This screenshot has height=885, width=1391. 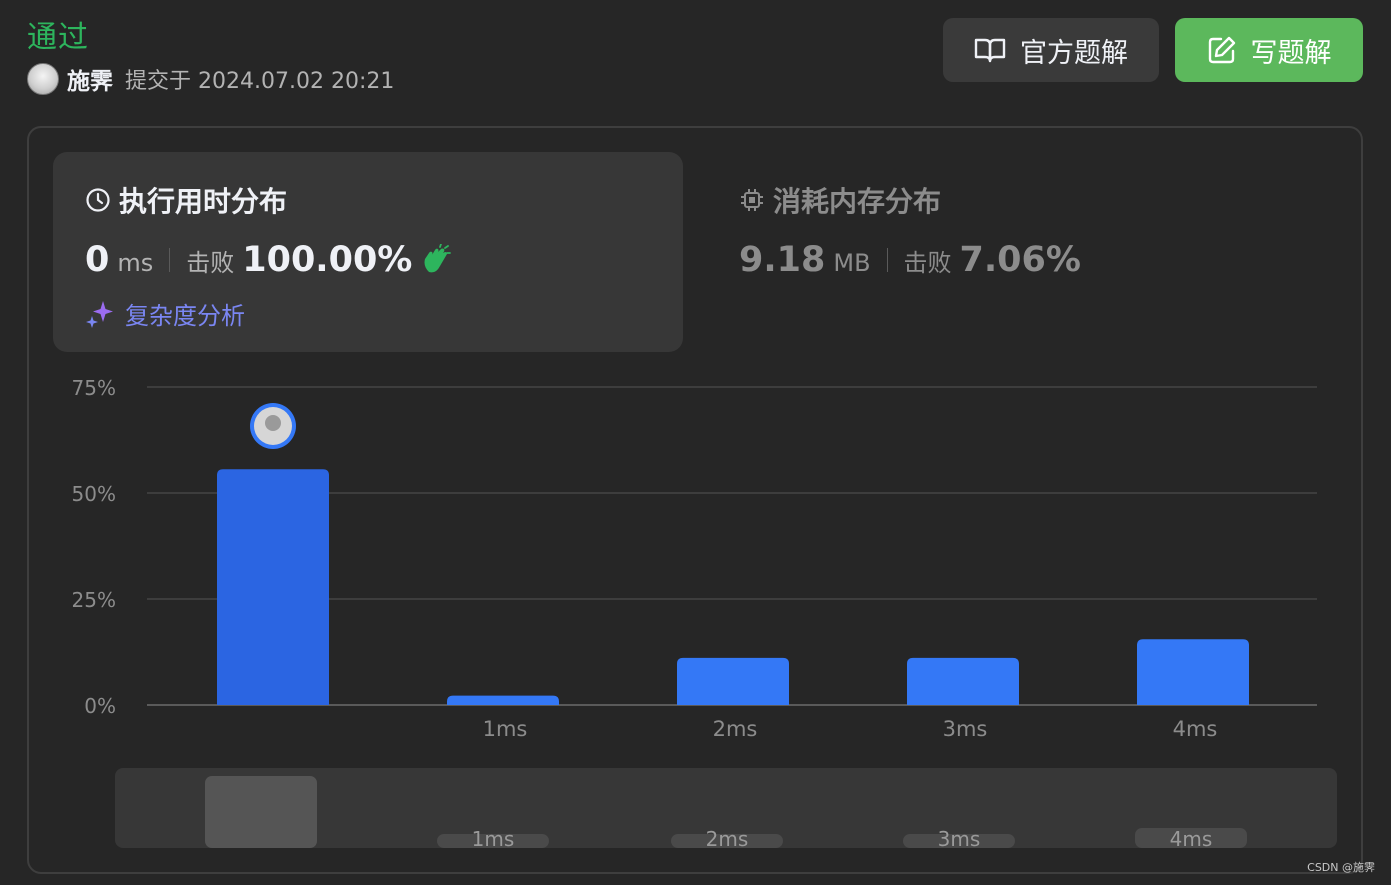 I want to click on overview-tick-label: 4ms, so click(x=1191, y=839).